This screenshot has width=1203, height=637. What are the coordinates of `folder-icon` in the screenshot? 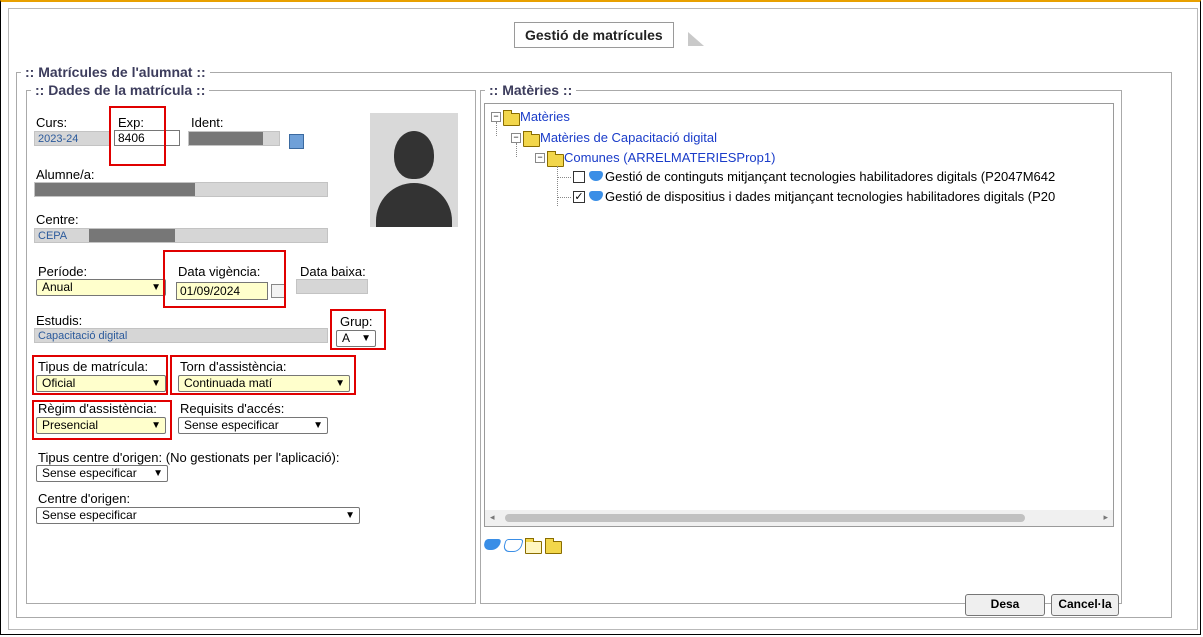 It's located at (533, 546).